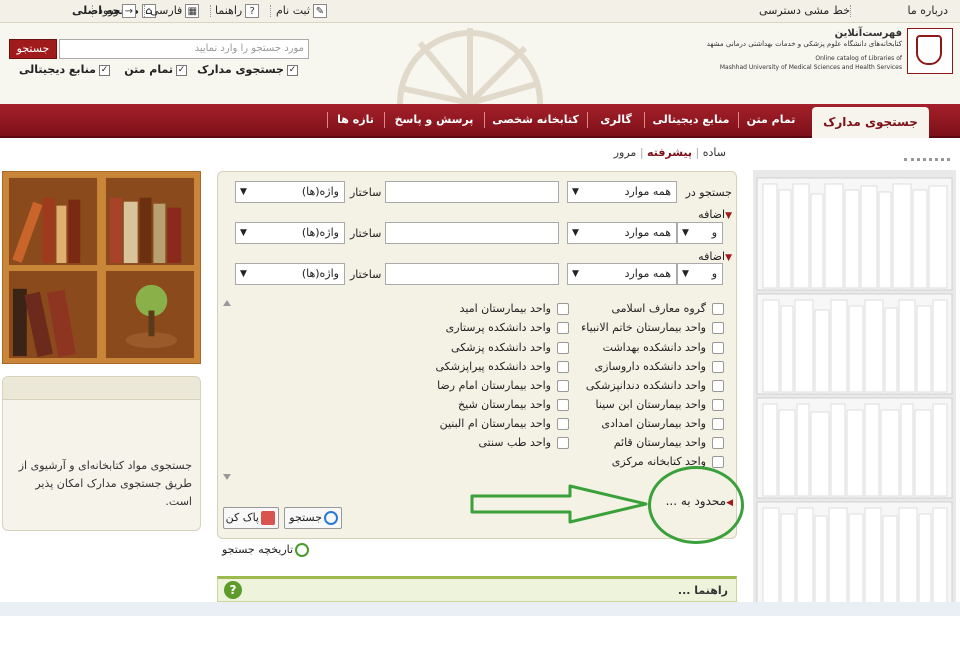 The image size is (960, 672). I want to click on unit-checkbox: واحد دانشکده پزشکی, so click(510, 347).